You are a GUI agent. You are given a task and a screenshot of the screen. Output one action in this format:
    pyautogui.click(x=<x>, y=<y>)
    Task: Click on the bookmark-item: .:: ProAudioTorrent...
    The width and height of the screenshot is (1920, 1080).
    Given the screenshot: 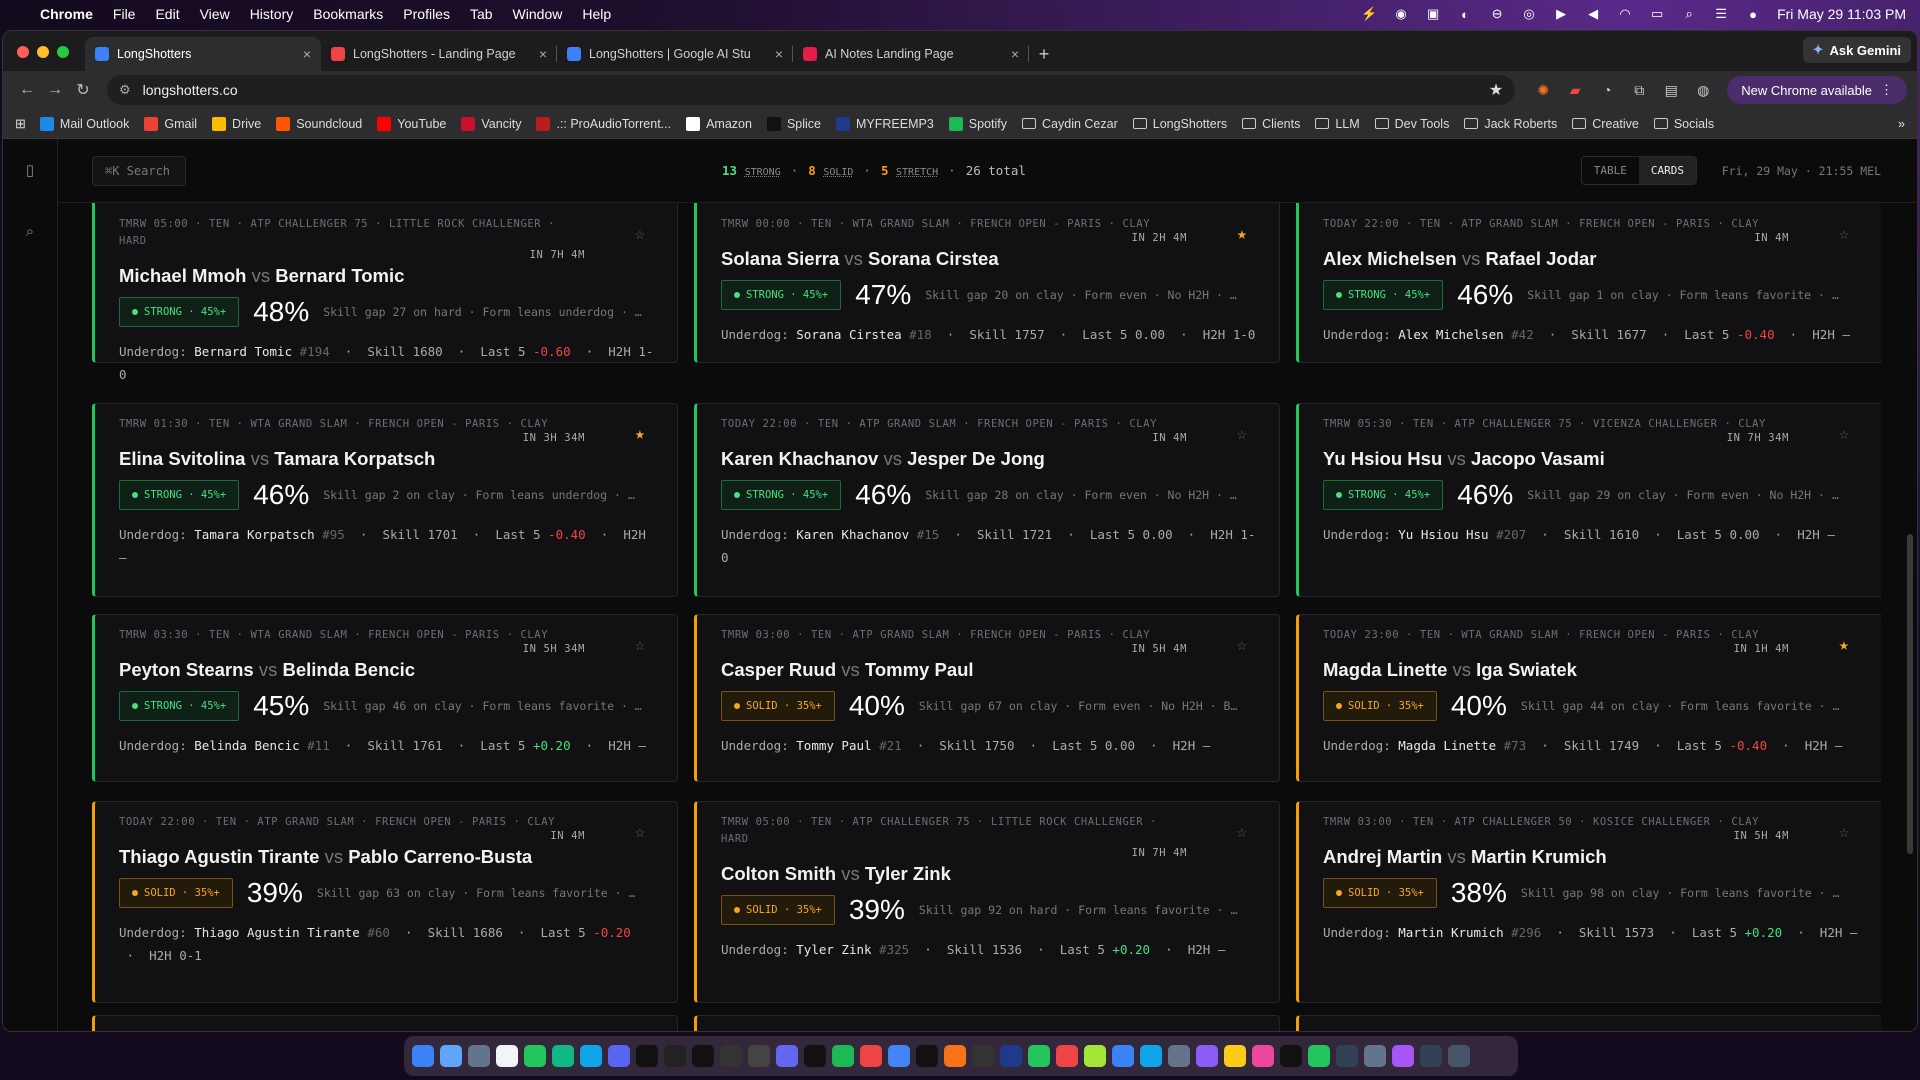 What is the action you would take?
    pyautogui.click(x=603, y=123)
    